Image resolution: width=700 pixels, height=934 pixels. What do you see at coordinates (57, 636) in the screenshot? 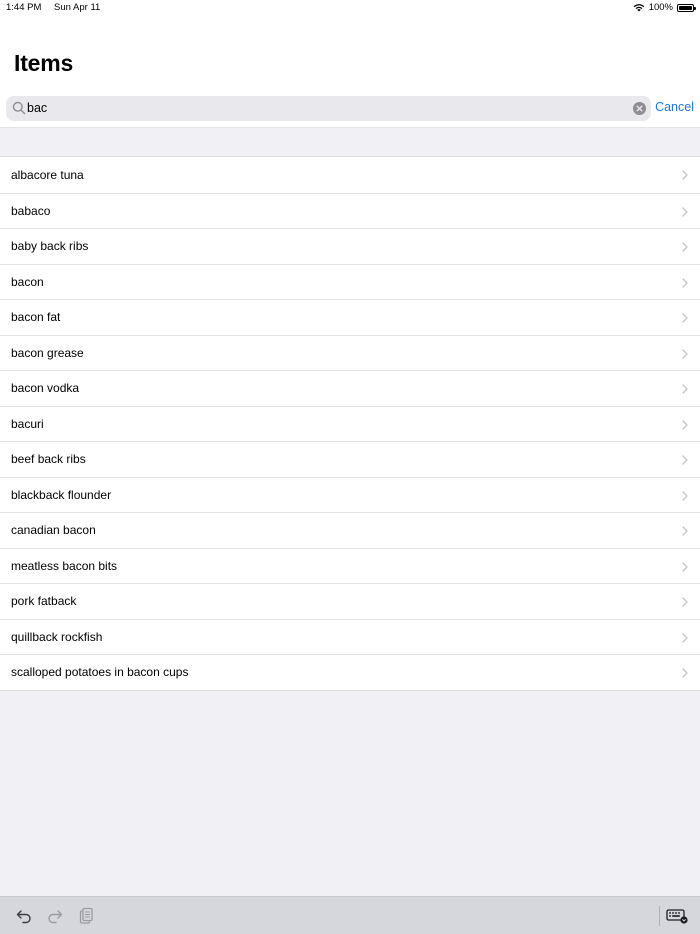
I see `list-item-label: quillback rockfish` at bounding box center [57, 636].